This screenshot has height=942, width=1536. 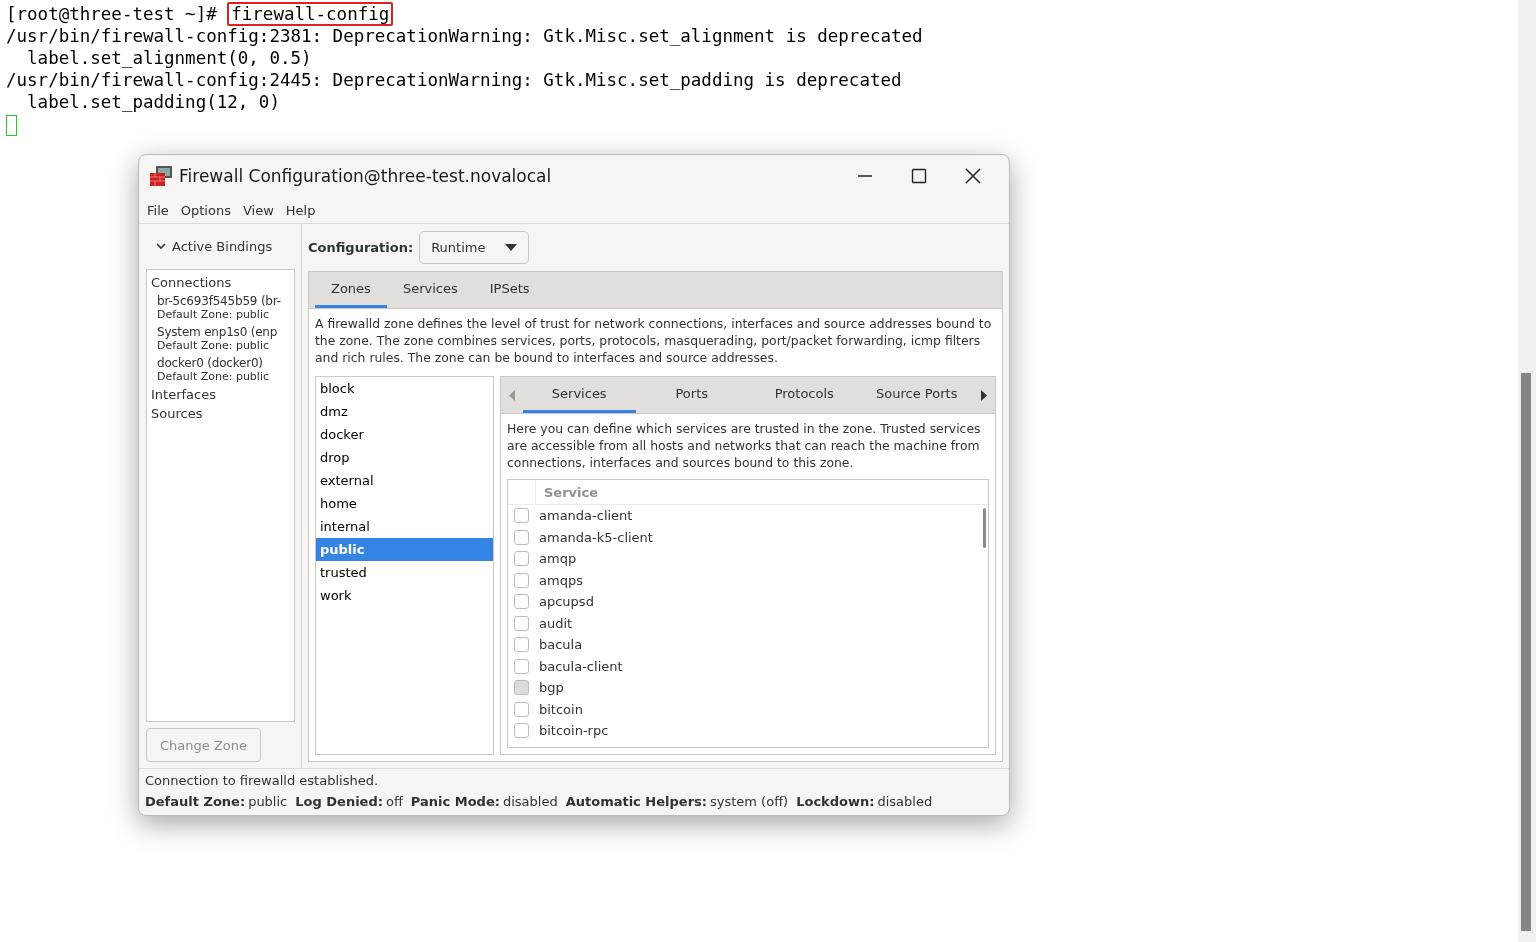 What do you see at coordinates (677, 801) in the screenshot?
I see `status-item: Automatic Helpers: system (off)` at bounding box center [677, 801].